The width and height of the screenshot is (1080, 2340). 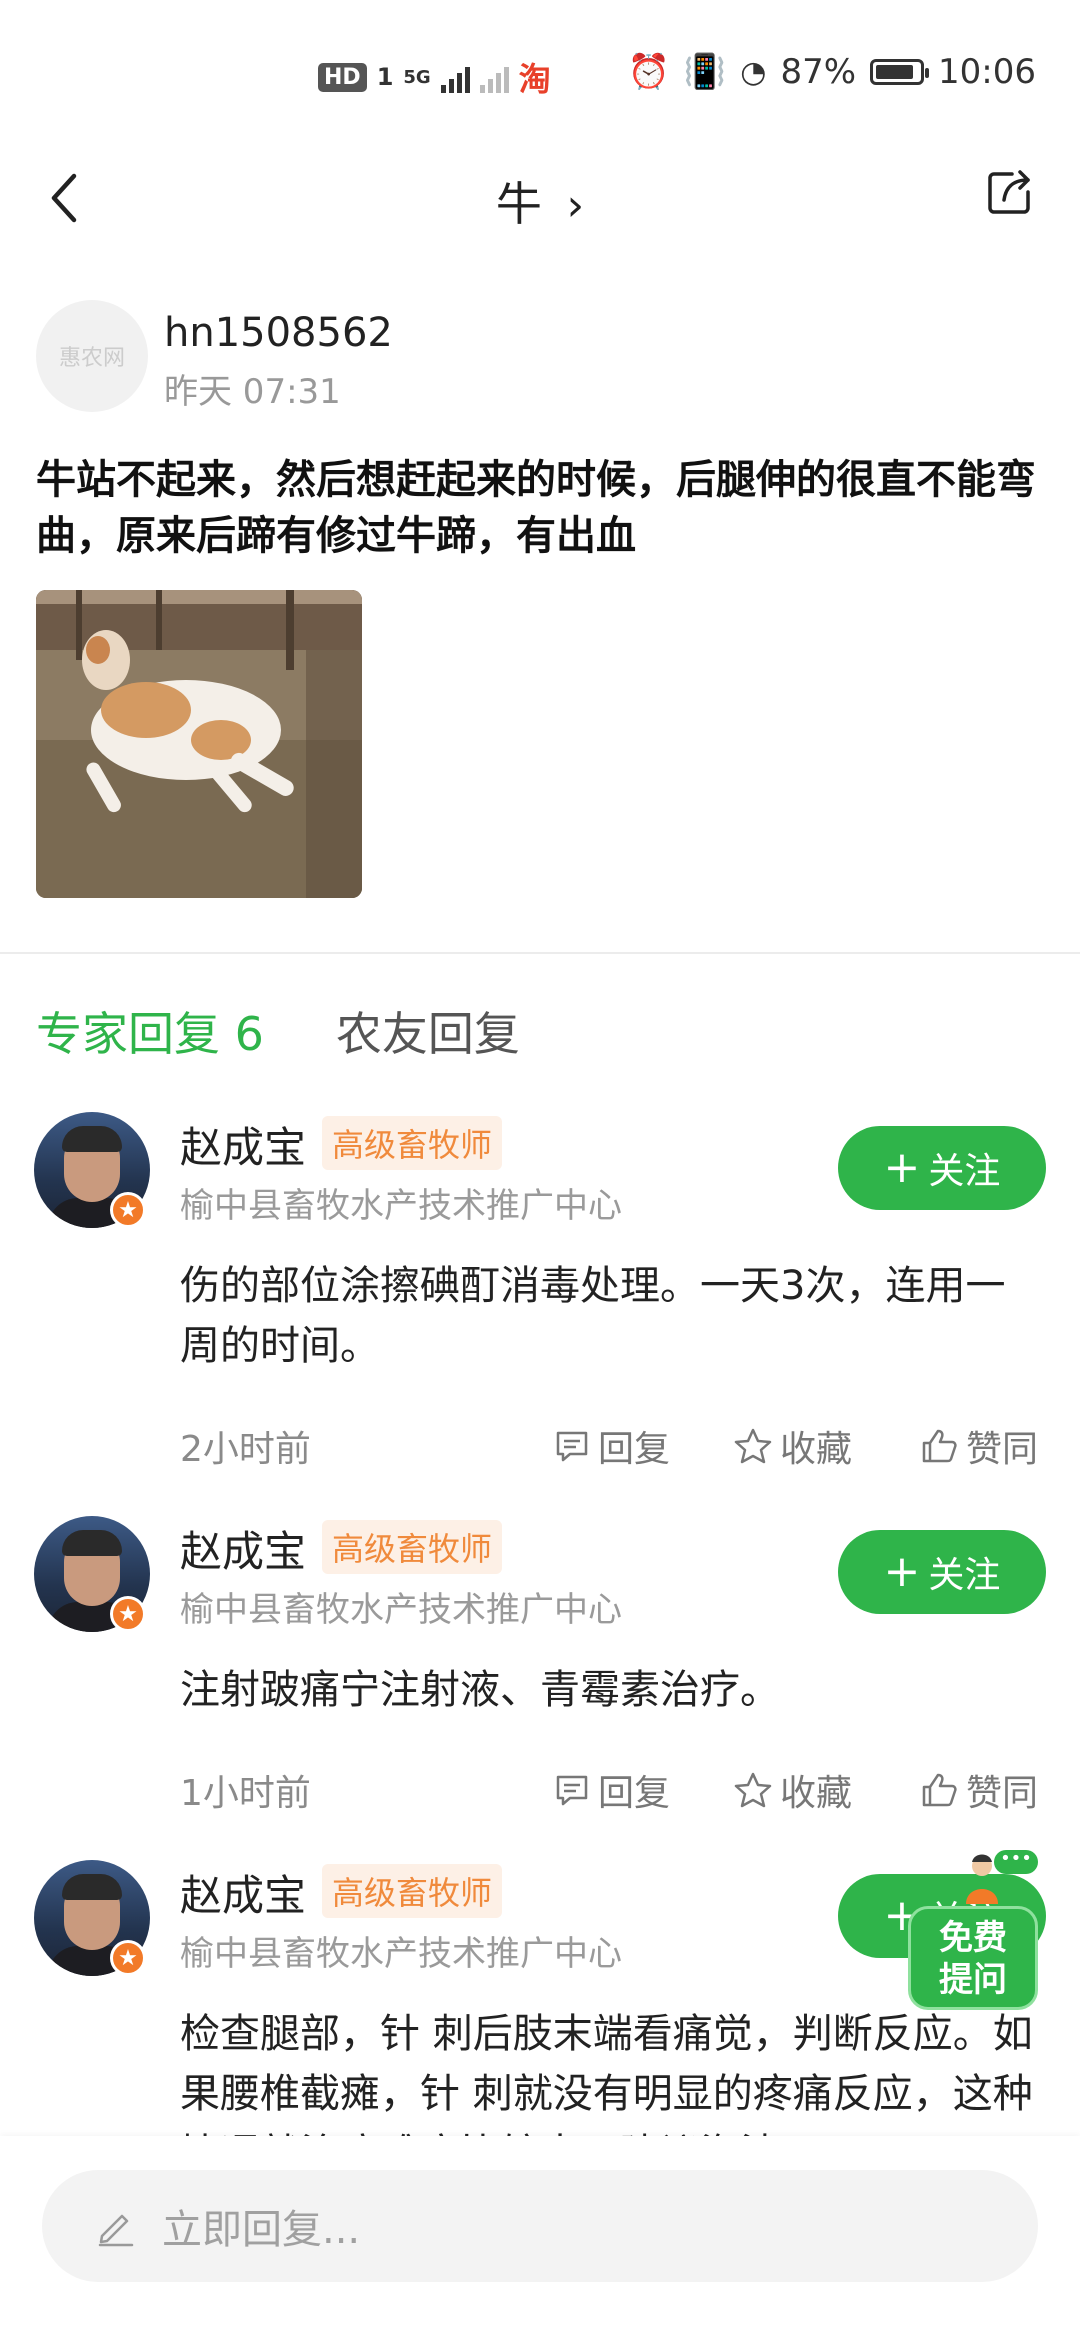 What do you see at coordinates (593, 1316) in the screenshot?
I see `reply-text: 伤的部位涂擦碘酊消毒处理。一天3次，连用一周的时间。` at bounding box center [593, 1316].